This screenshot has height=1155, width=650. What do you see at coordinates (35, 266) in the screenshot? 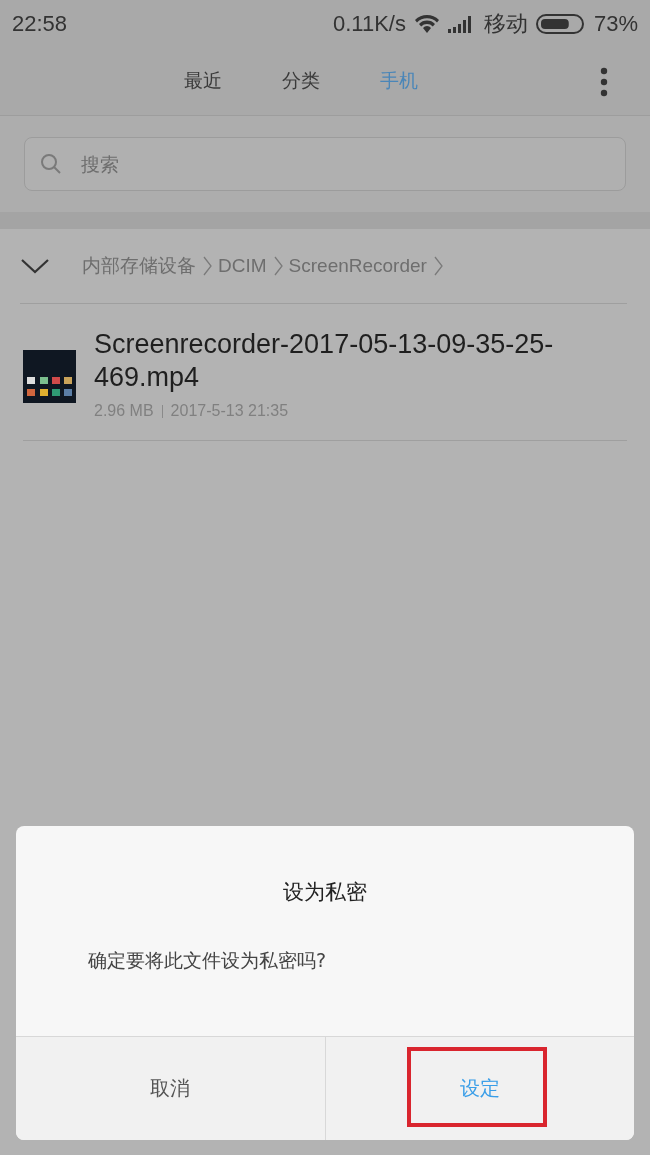
I see `collapse-chevron-icon` at bounding box center [35, 266].